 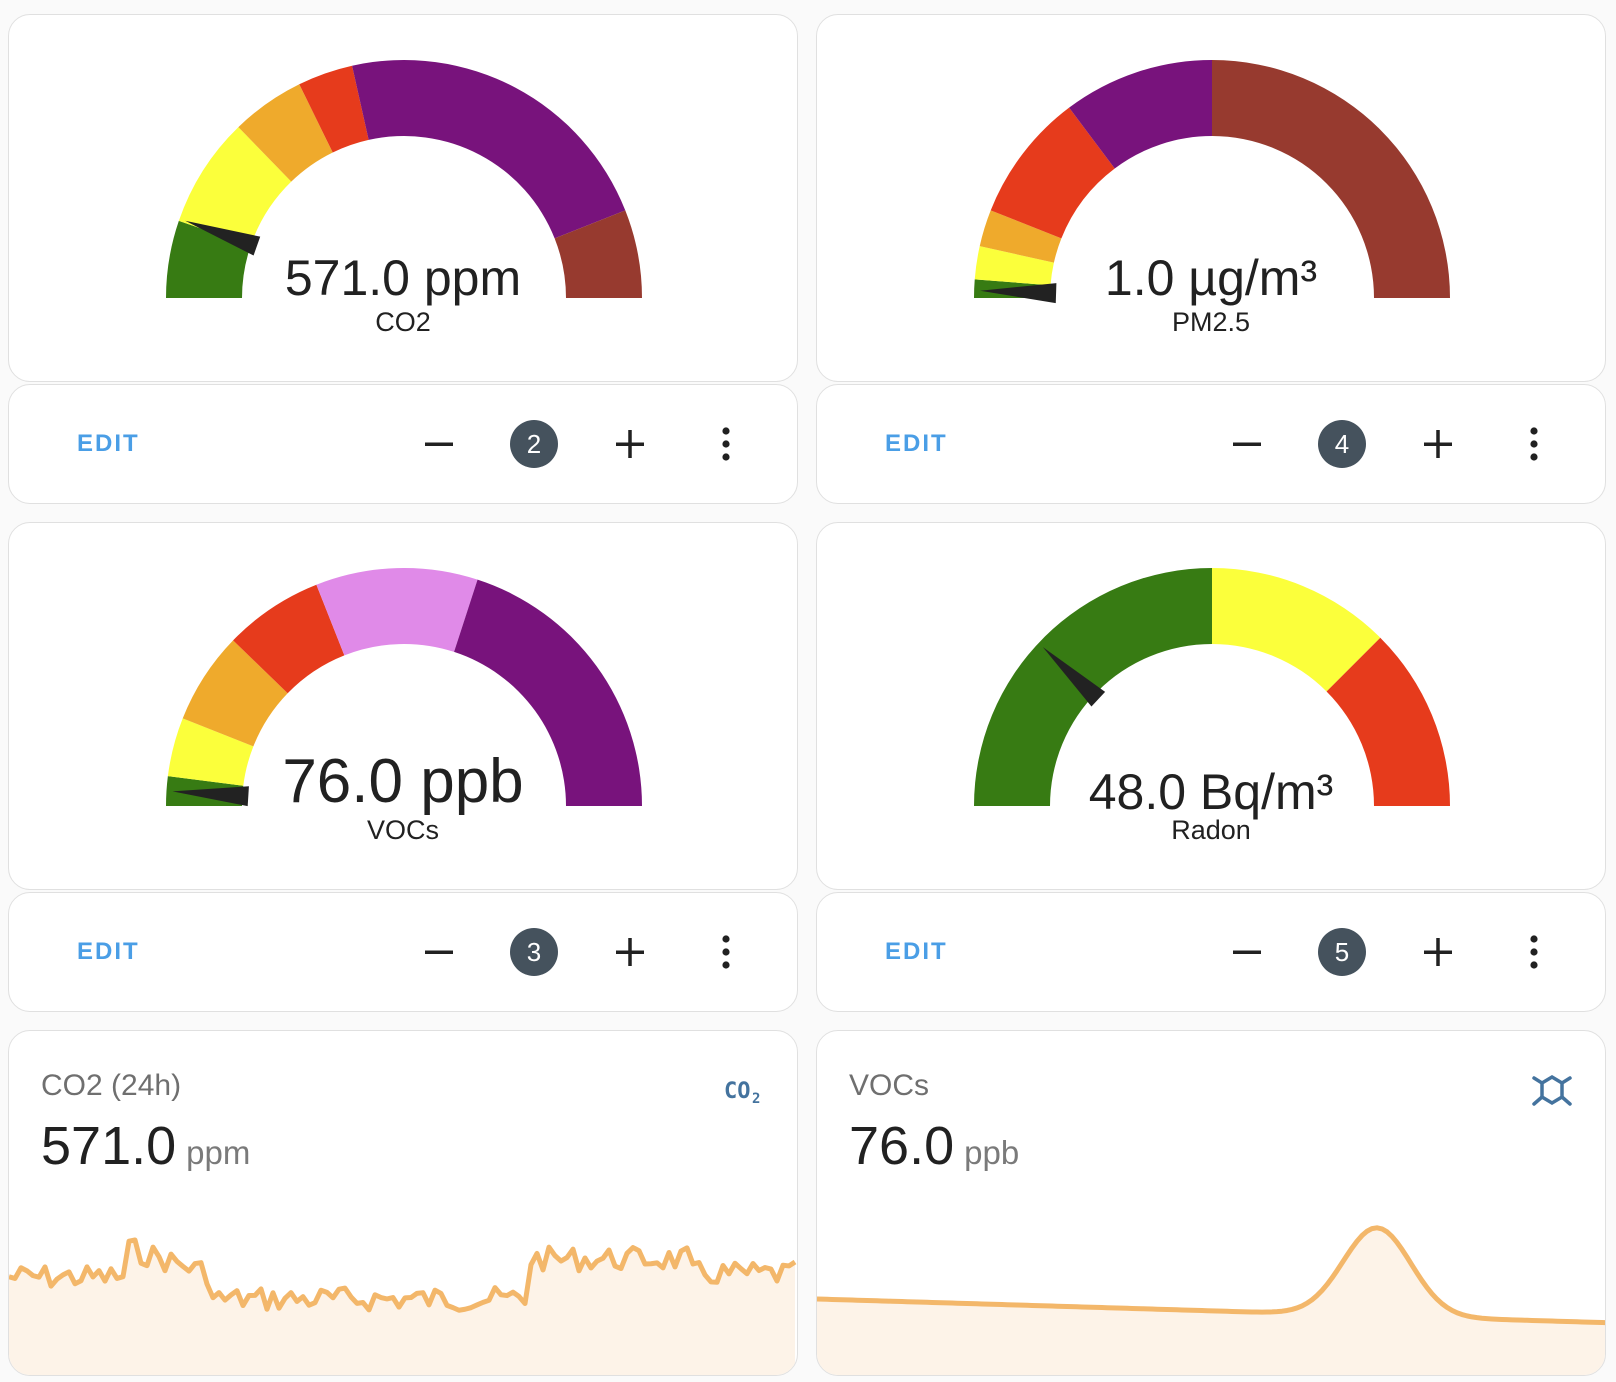 I want to click on sensor-value: 571.0, so click(x=109, y=1146).